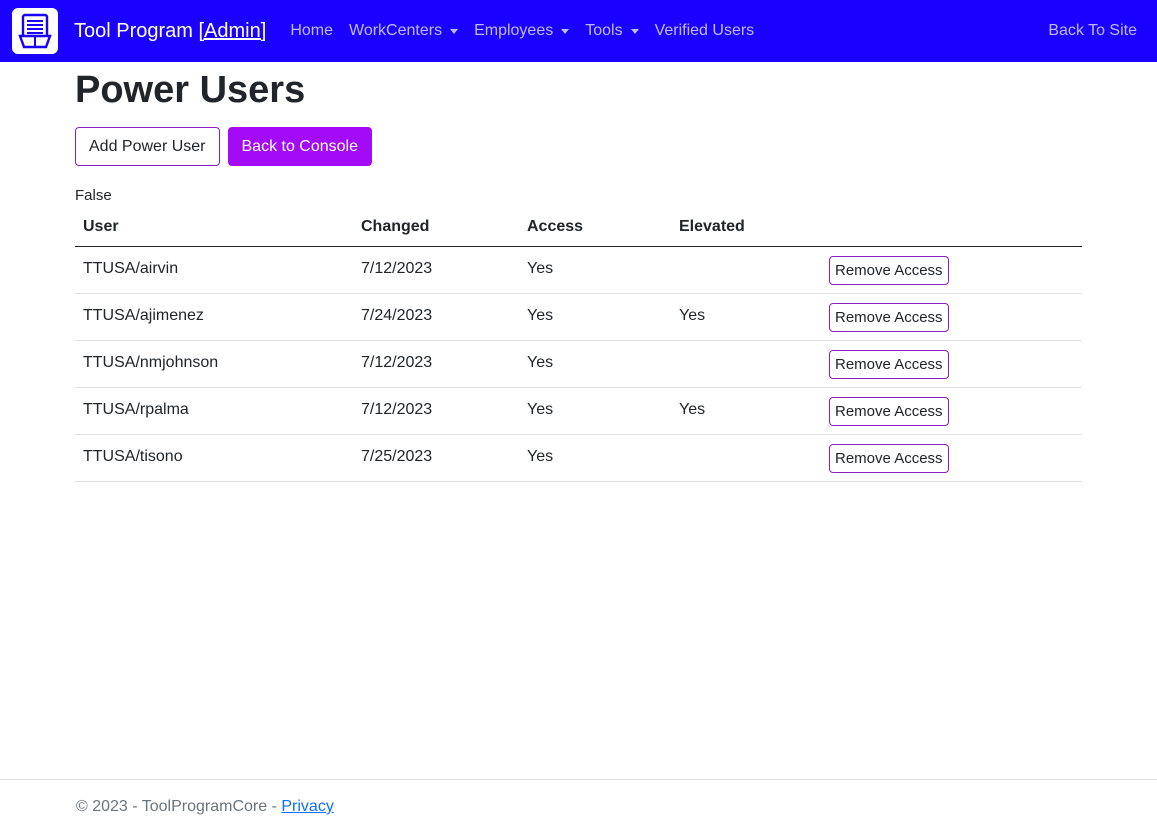 The height and width of the screenshot is (834, 1157). Describe the element at coordinates (396, 30) in the screenshot. I see `nav-workcenters-label: WorkCenters` at that location.